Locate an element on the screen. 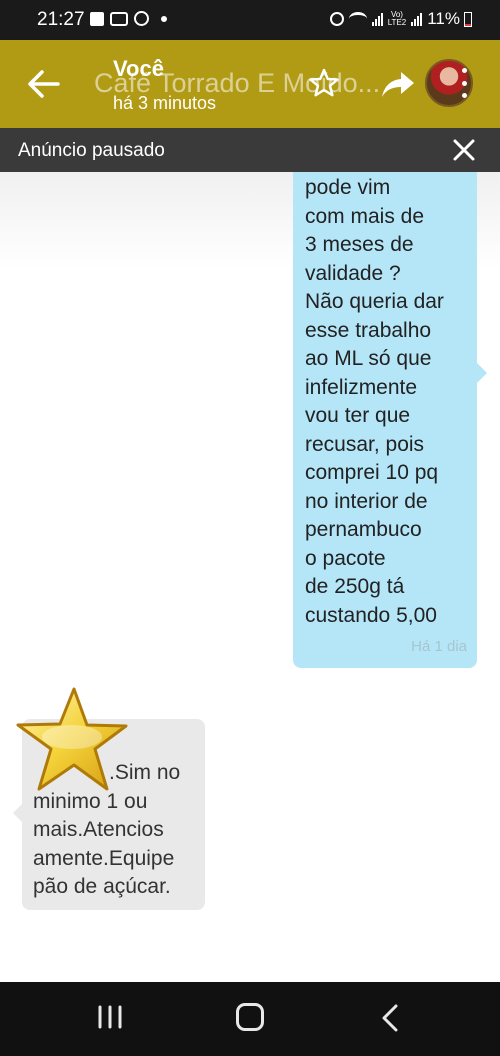 The height and width of the screenshot is (1056, 500). battery-percent: 11% is located at coordinates (443, 18).